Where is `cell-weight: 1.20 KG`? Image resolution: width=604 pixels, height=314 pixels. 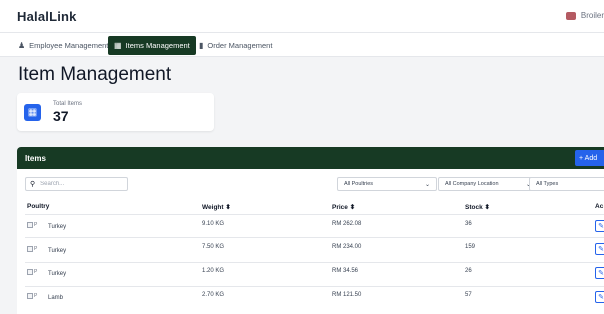
cell-weight: 1.20 KG is located at coordinates (213, 271).